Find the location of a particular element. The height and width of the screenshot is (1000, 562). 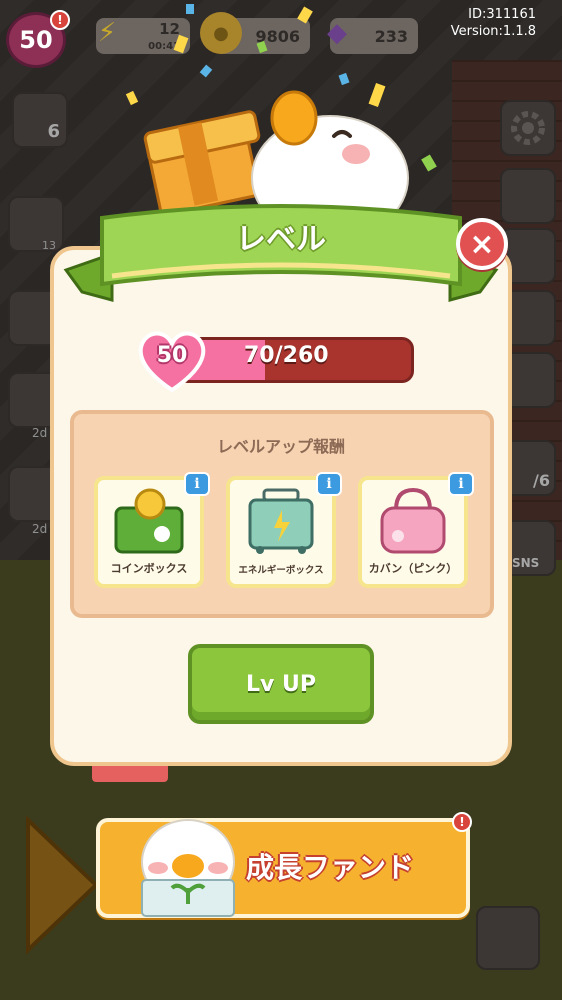

duck-sprout-icon is located at coordinates (188, 868).